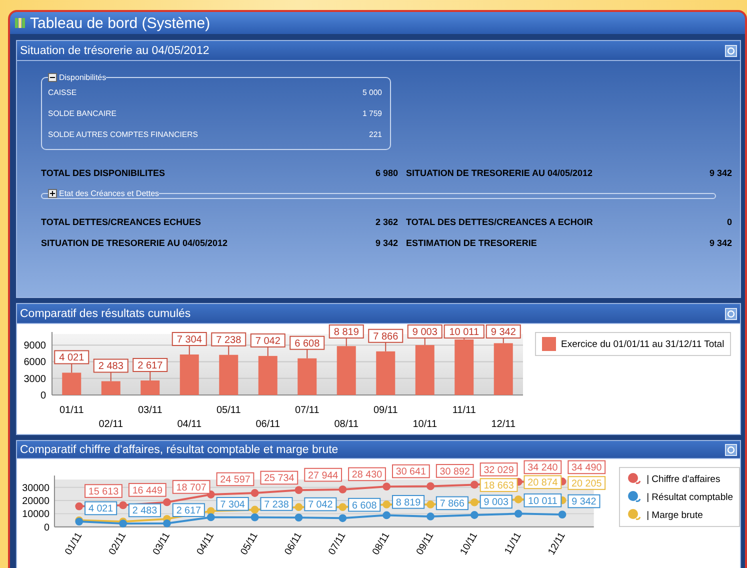 The width and height of the screenshot is (747, 568). I want to click on axis-label: 01/11, so click(71, 410).